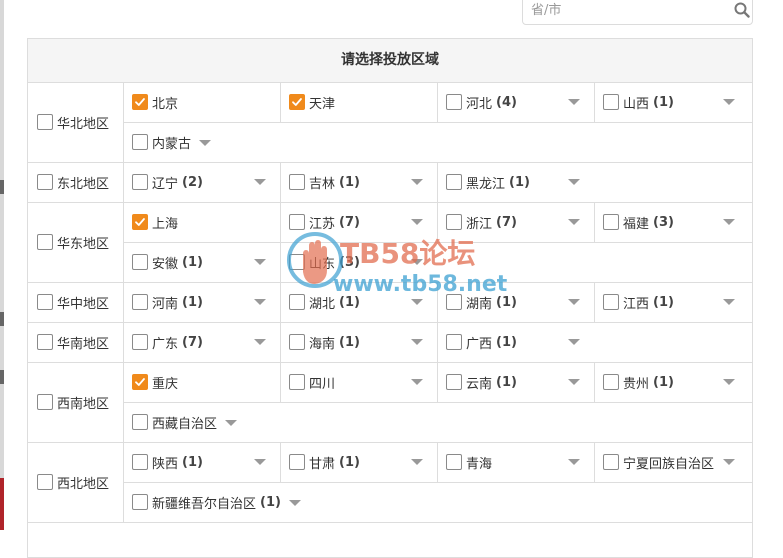 The width and height of the screenshot is (783, 558). I want to click on province-option: 黑龙江 (1), so click(515, 182).